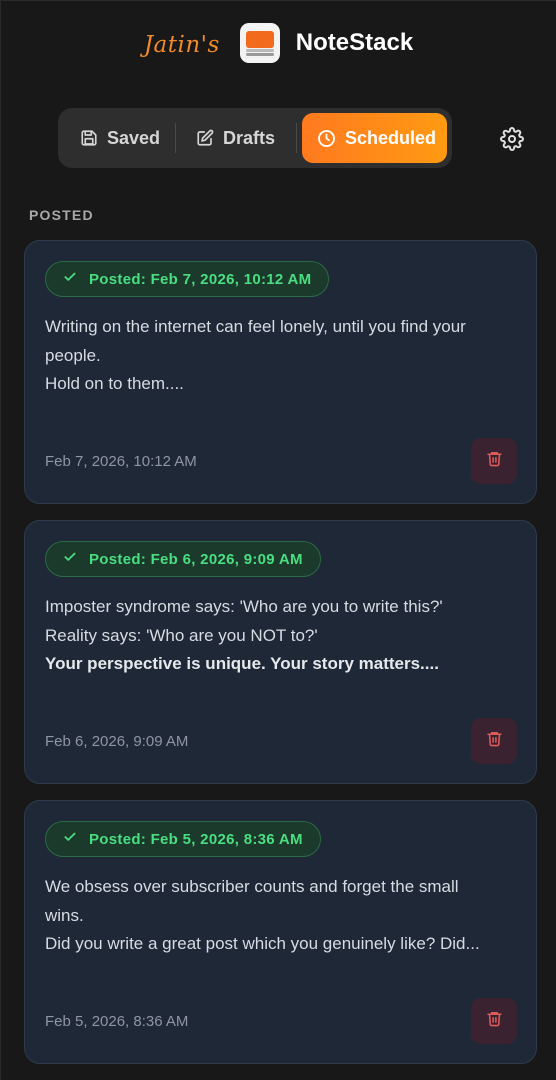 This screenshot has width=556, height=1080. I want to click on post-line: wins., so click(64, 915).